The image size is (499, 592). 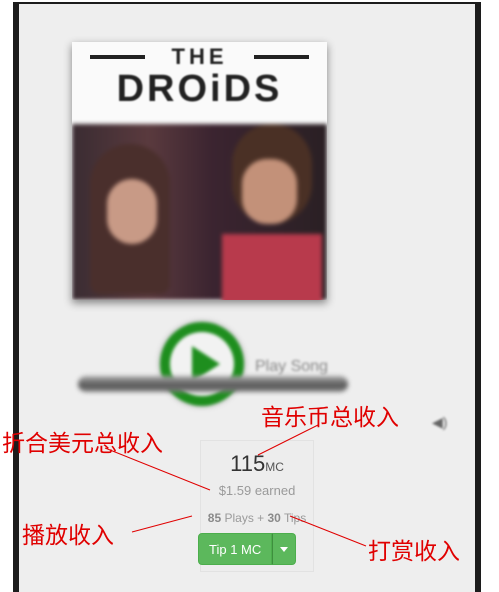 What do you see at coordinates (291, 367) in the screenshot?
I see `play-song-label: Play Song` at bounding box center [291, 367].